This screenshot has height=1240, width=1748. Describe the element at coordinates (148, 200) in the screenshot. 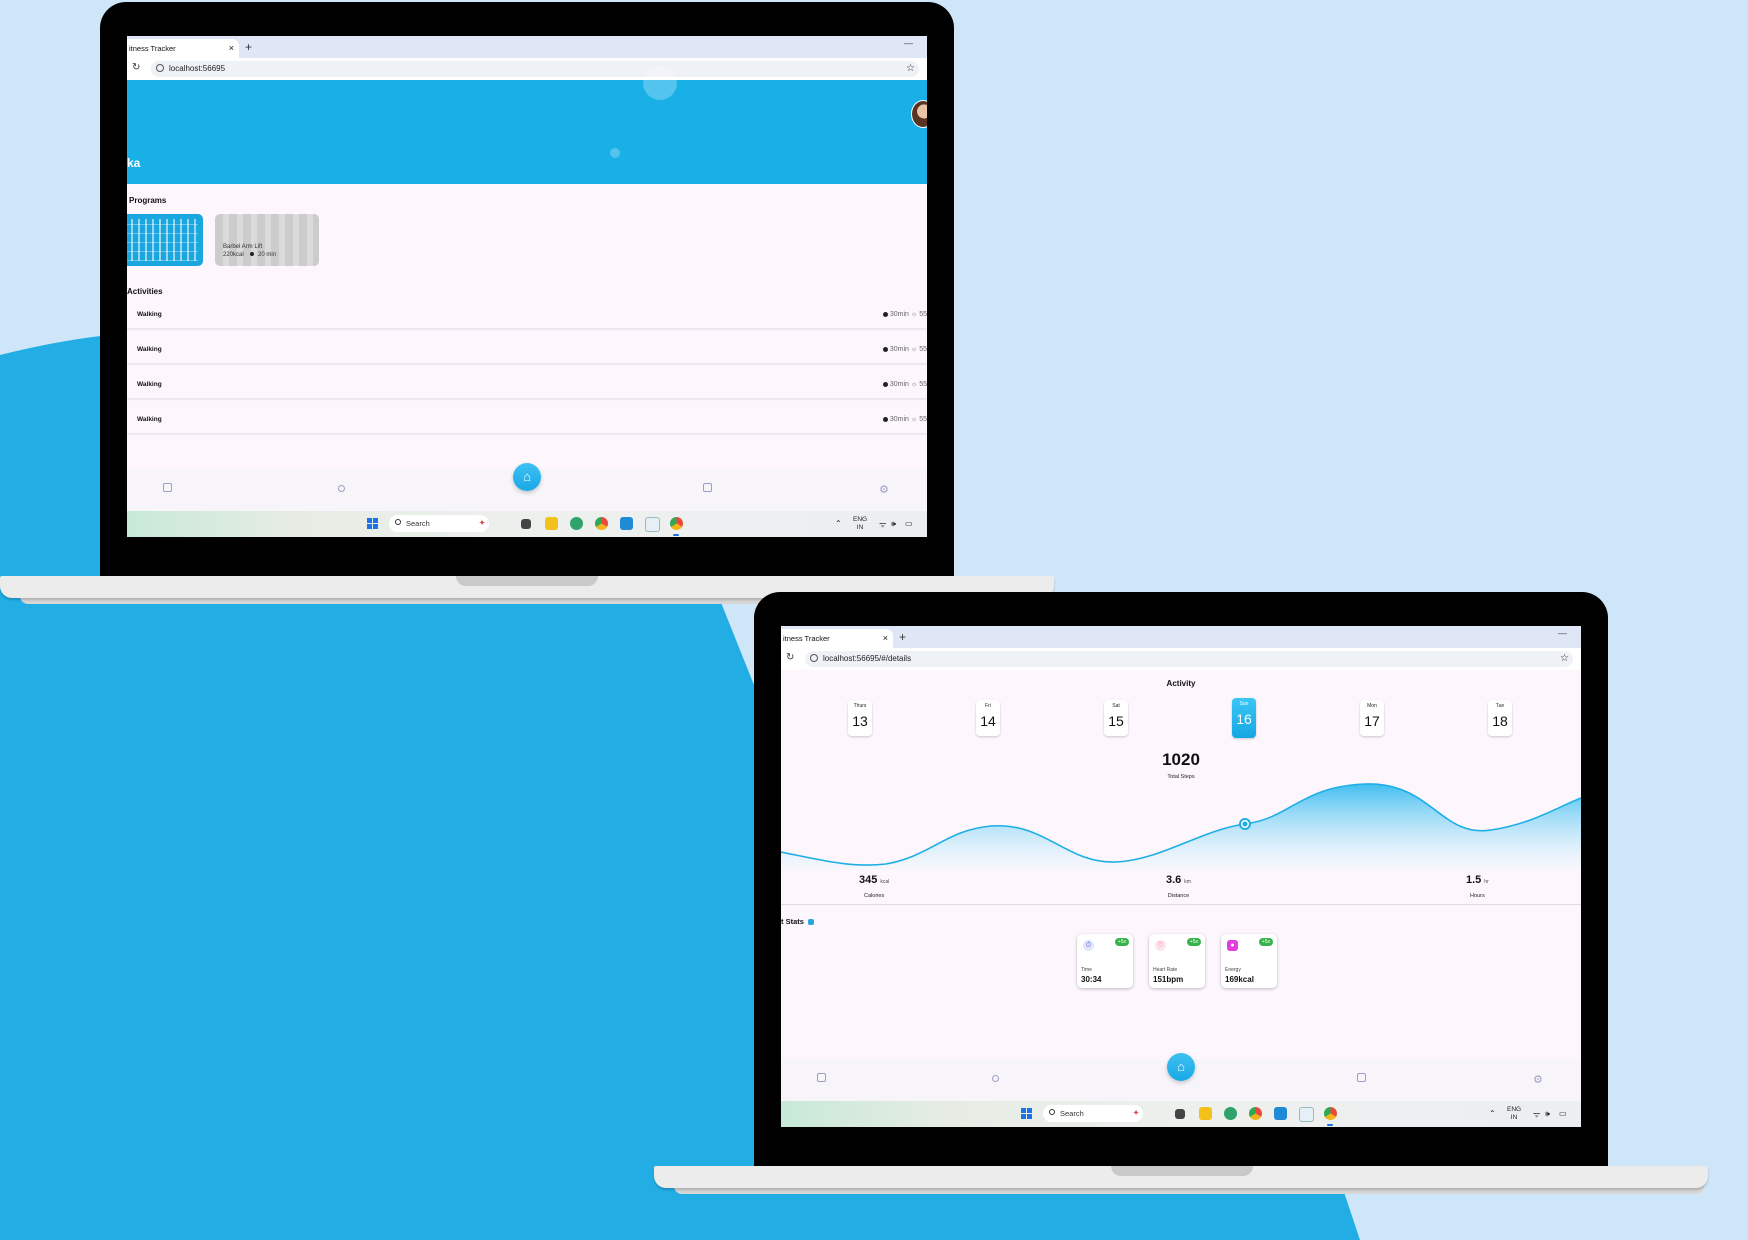

I see `programs-title: Programs` at that location.